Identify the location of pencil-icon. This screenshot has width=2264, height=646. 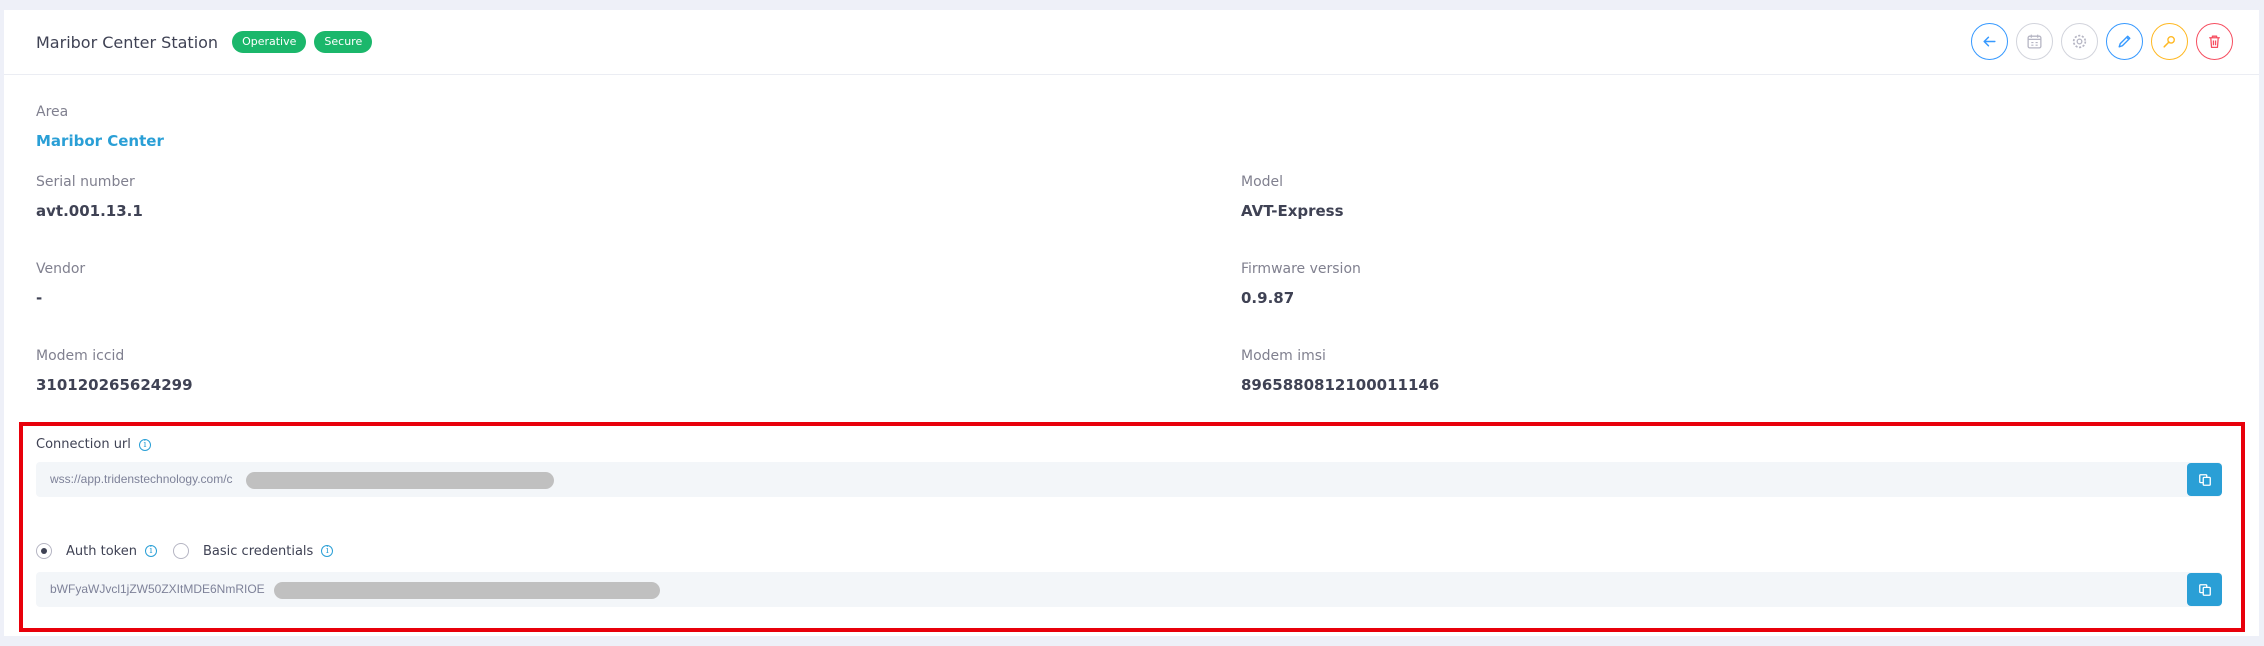
(2124, 41).